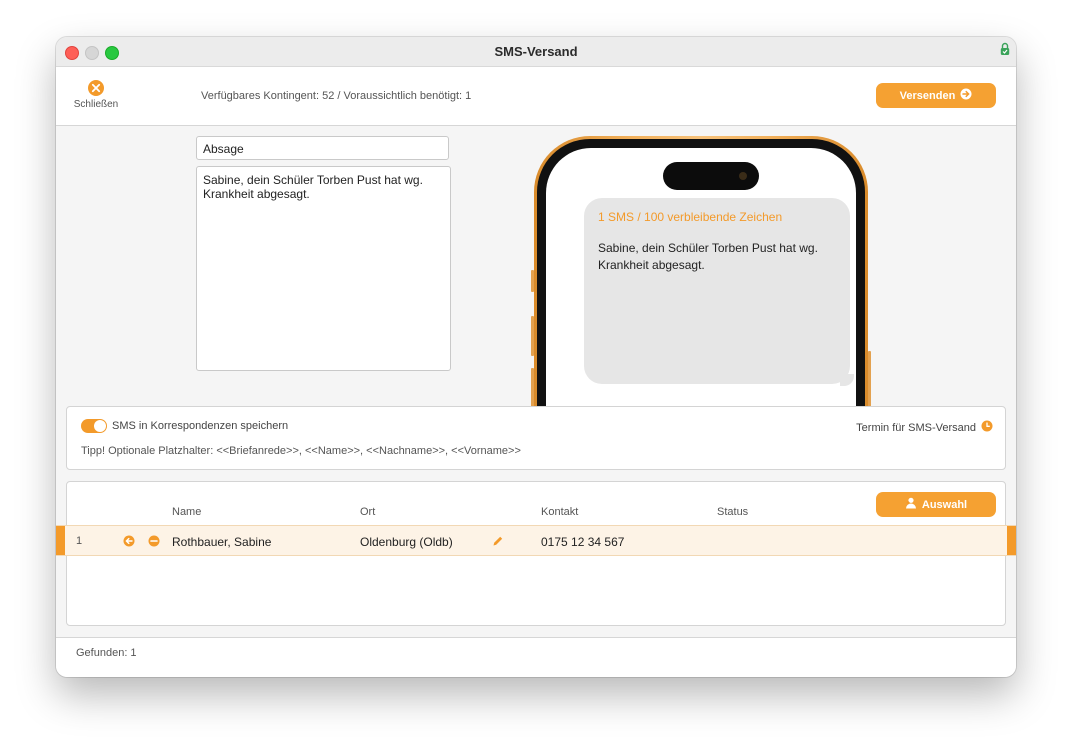  What do you see at coordinates (200, 426) in the screenshot?
I see `save-correspondence-label: SMS in Korrespondenzen speichern` at bounding box center [200, 426].